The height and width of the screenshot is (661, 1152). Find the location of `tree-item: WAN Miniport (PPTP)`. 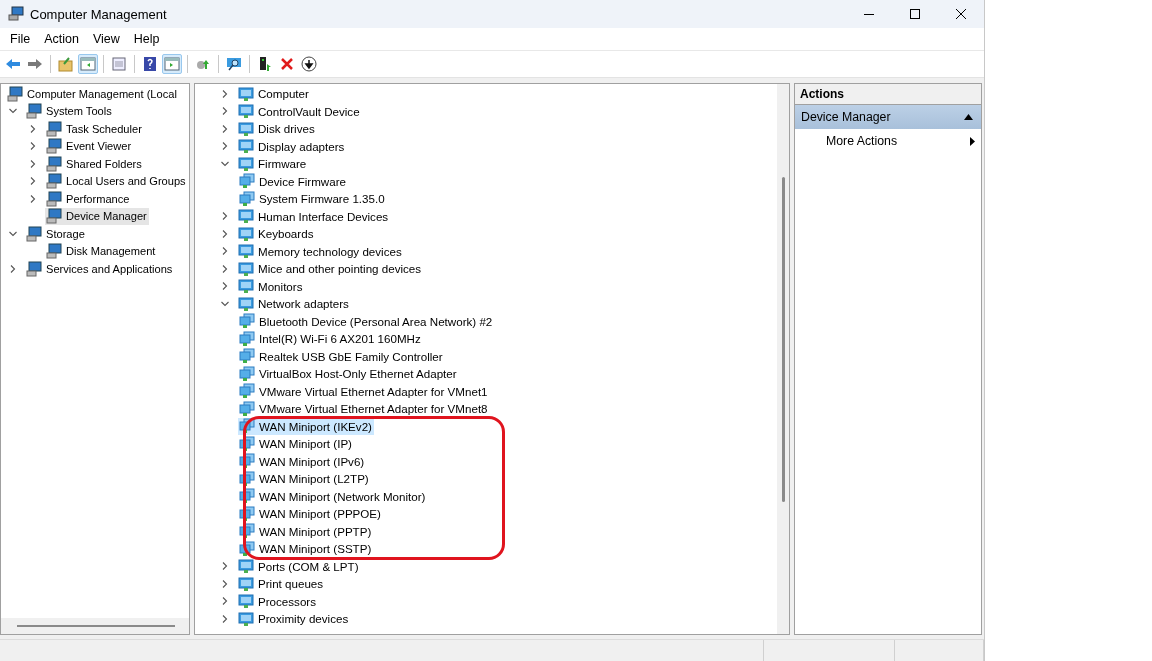

tree-item: WAN Miniport (PPTP) is located at coordinates (306, 531).